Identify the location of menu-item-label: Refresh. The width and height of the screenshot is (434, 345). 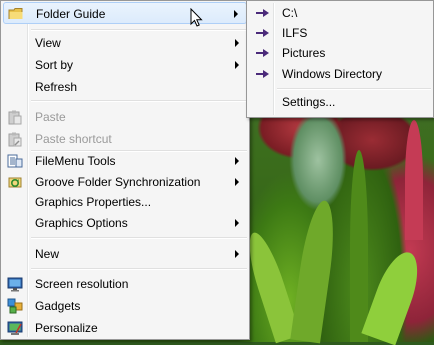
(56, 87).